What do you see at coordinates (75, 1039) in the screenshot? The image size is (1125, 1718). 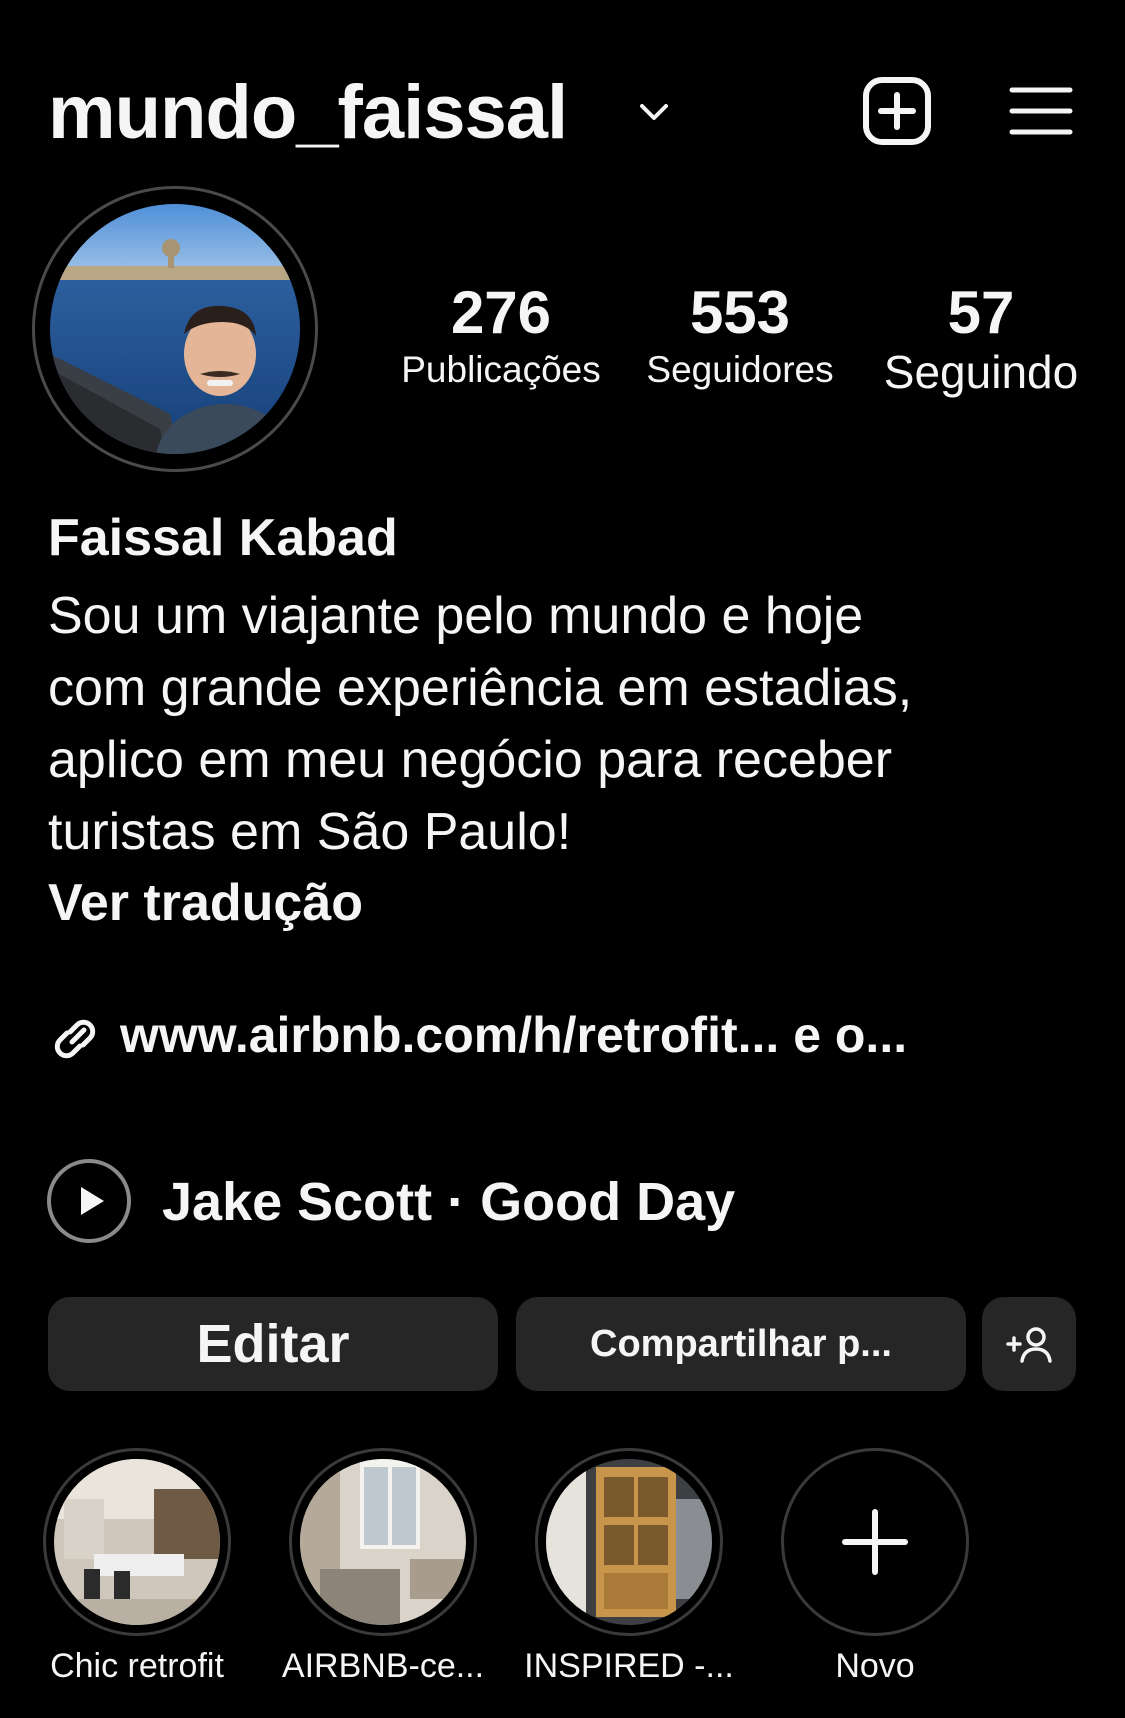 I see `link-icon` at bounding box center [75, 1039].